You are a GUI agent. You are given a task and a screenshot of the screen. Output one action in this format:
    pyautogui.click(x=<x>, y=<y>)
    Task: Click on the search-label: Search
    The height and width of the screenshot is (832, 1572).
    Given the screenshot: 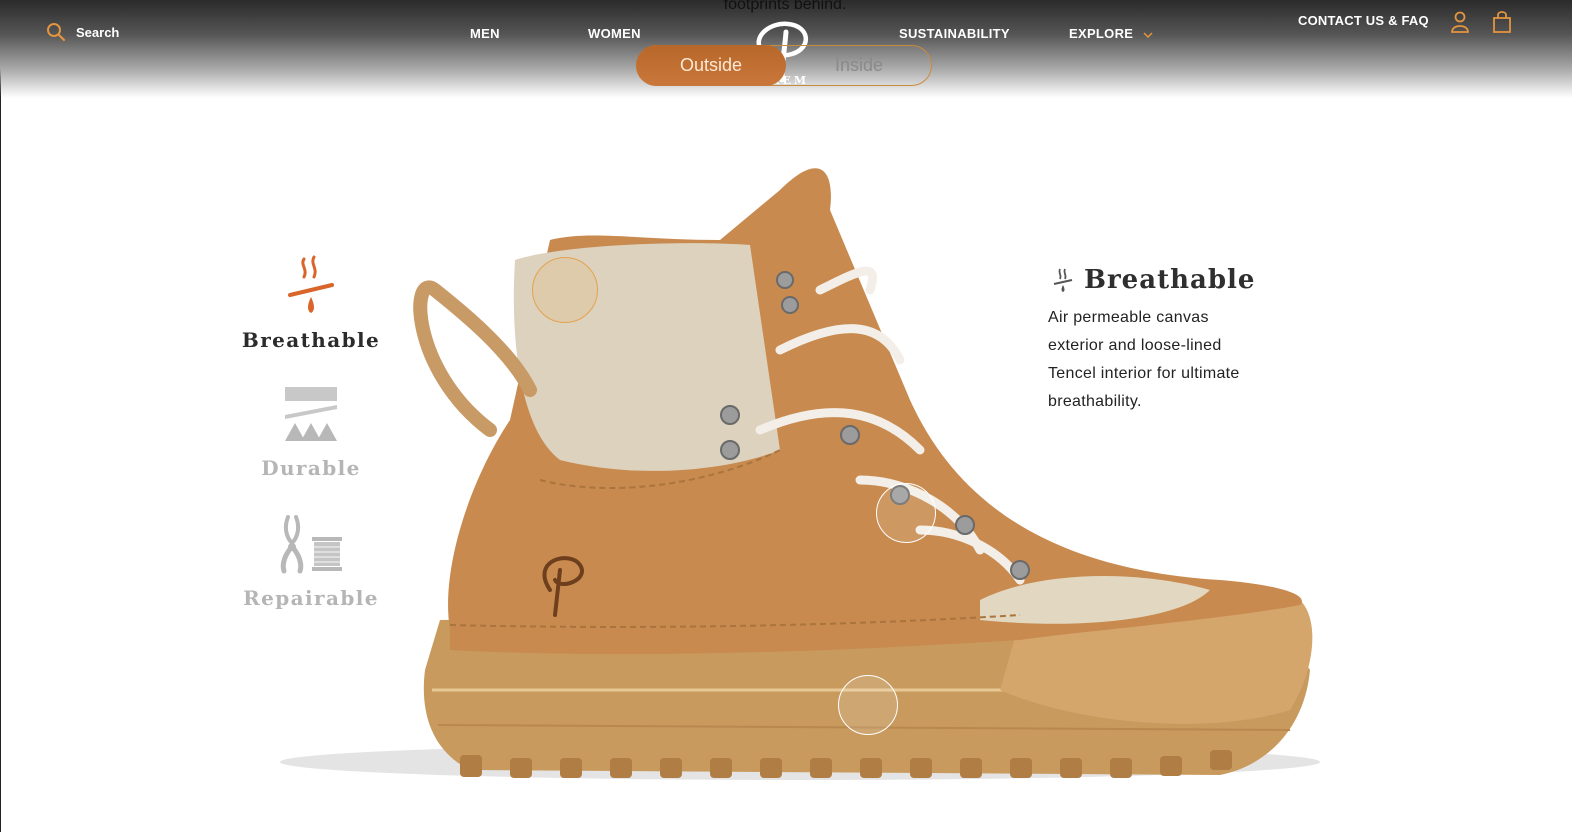 What is the action you would take?
    pyautogui.click(x=98, y=32)
    